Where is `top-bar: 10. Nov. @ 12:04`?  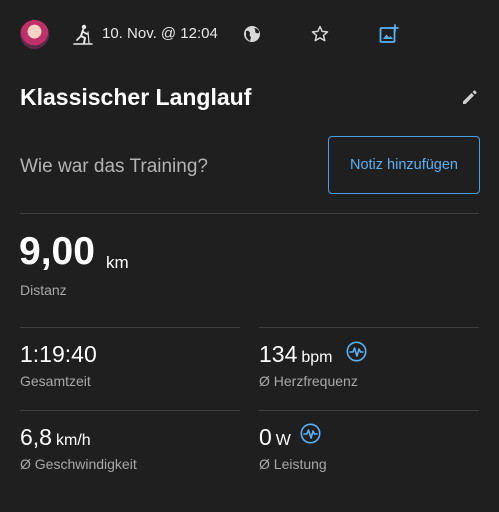 top-bar: 10. Nov. @ 12:04 is located at coordinates (249, 35).